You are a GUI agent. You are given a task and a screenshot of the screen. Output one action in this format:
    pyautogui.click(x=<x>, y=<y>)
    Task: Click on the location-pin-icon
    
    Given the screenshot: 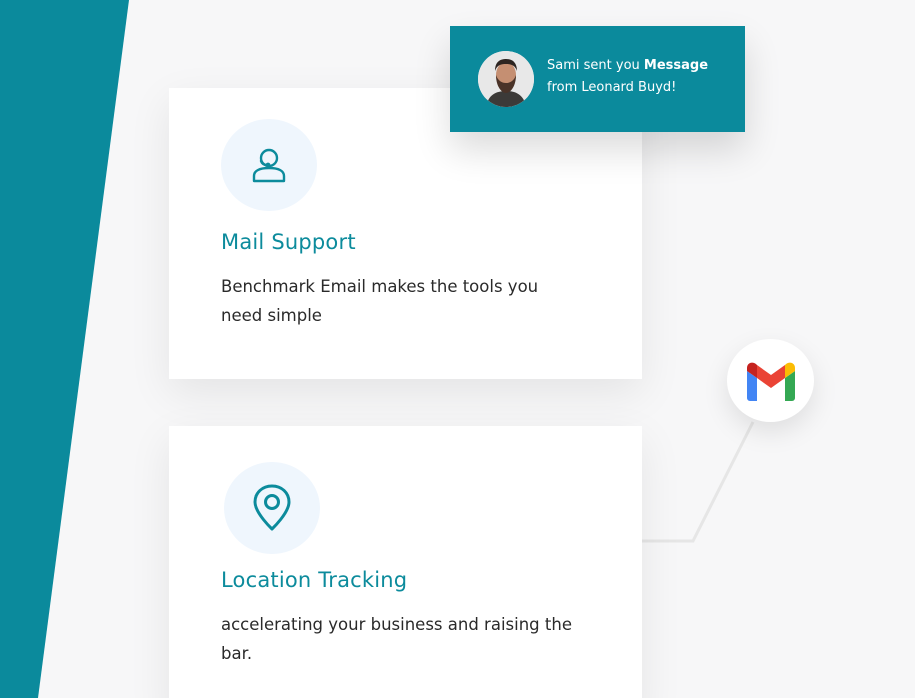 What is the action you would take?
    pyautogui.click(x=272, y=507)
    